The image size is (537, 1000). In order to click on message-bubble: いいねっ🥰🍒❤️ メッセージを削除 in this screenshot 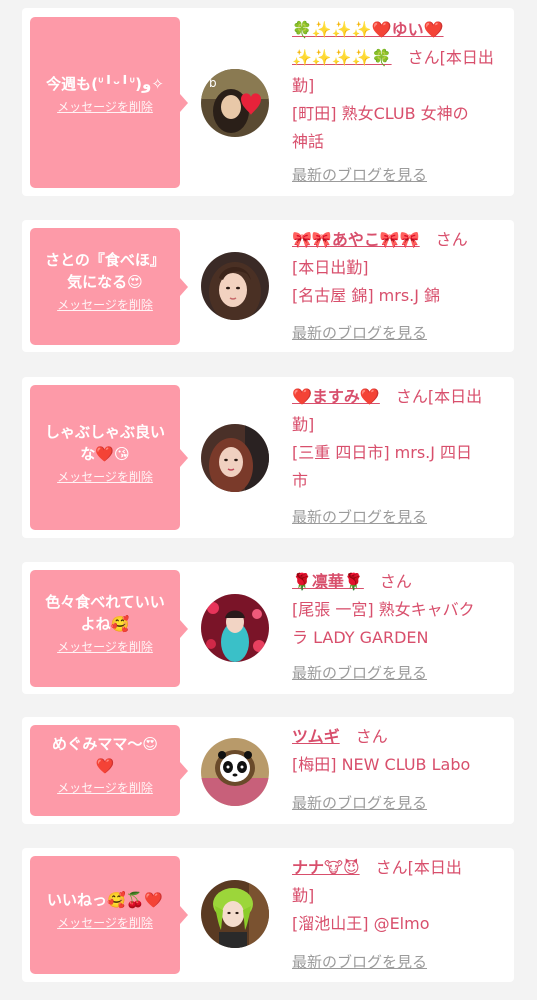, I will do `click(109, 915)`.